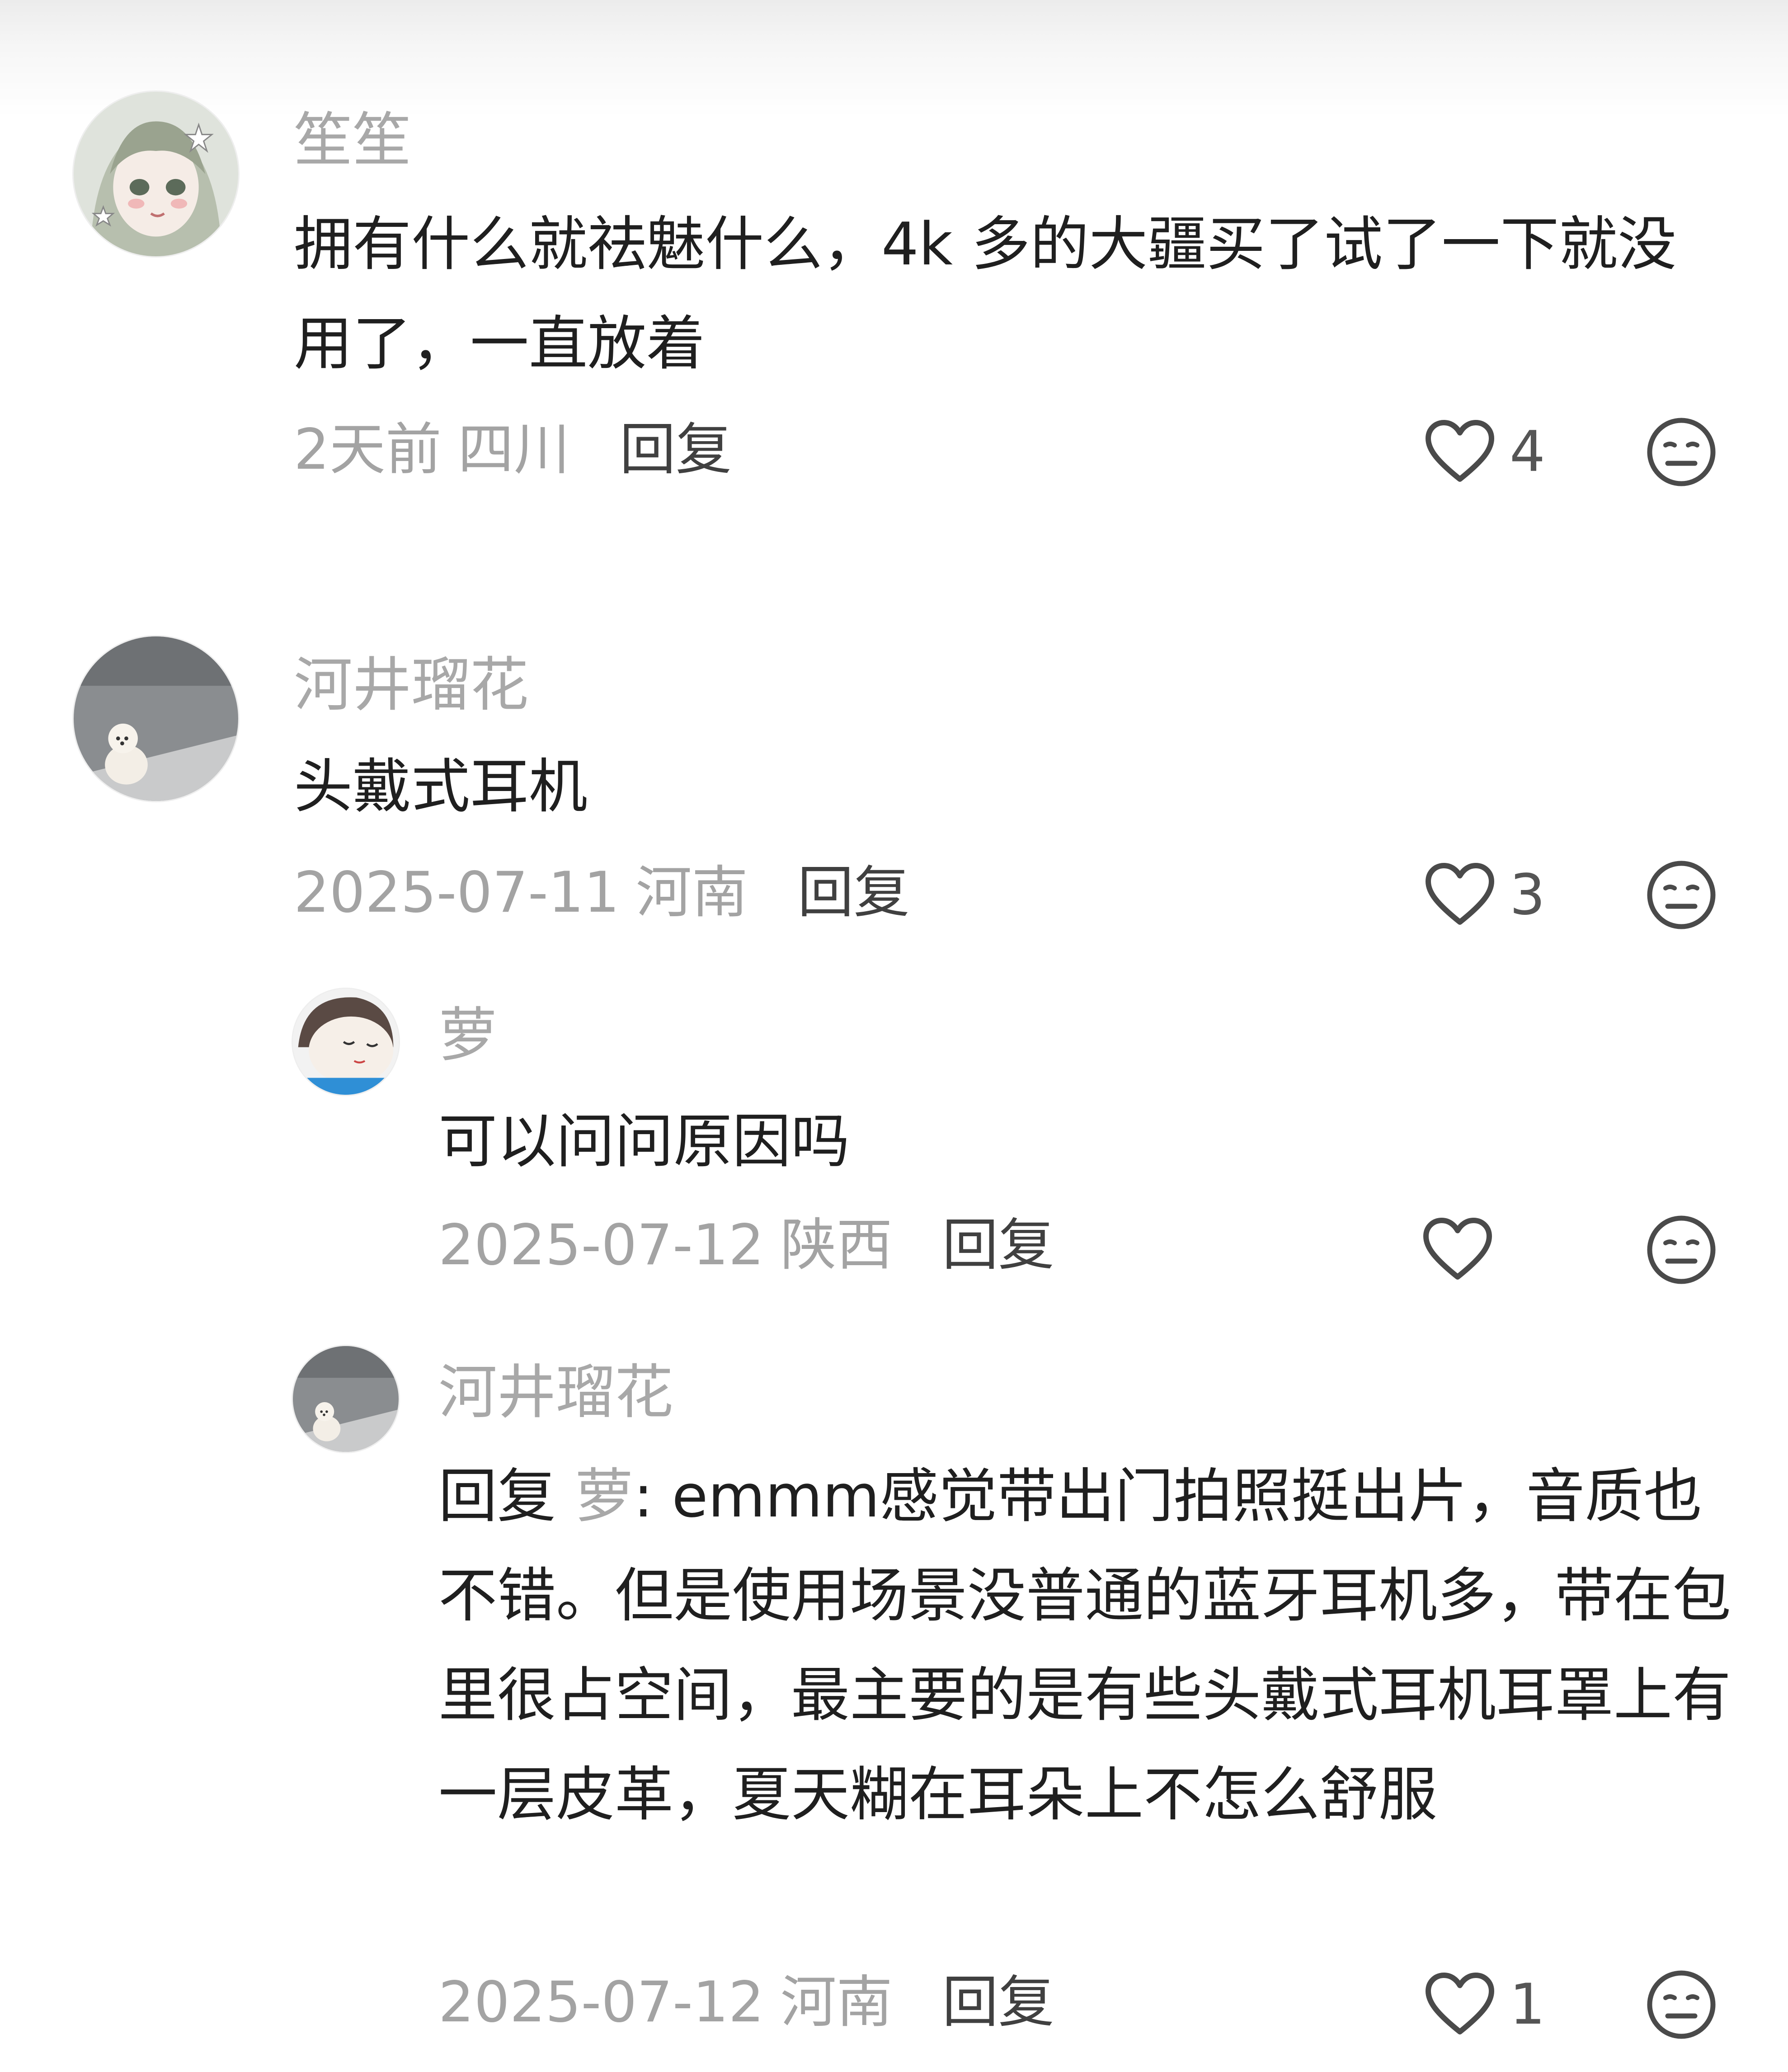  What do you see at coordinates (441, 786) in the screenshot?
I see `comment-text: 头戴式耳机` at bounding box center [441, 786].